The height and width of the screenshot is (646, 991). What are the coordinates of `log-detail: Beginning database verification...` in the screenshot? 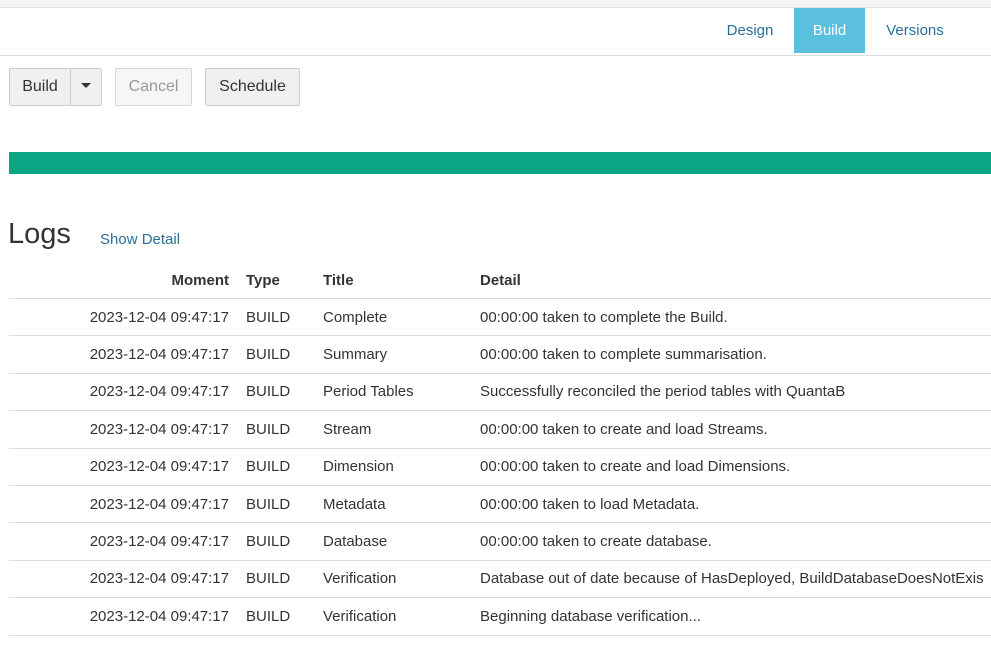 It's located at (735, 616).